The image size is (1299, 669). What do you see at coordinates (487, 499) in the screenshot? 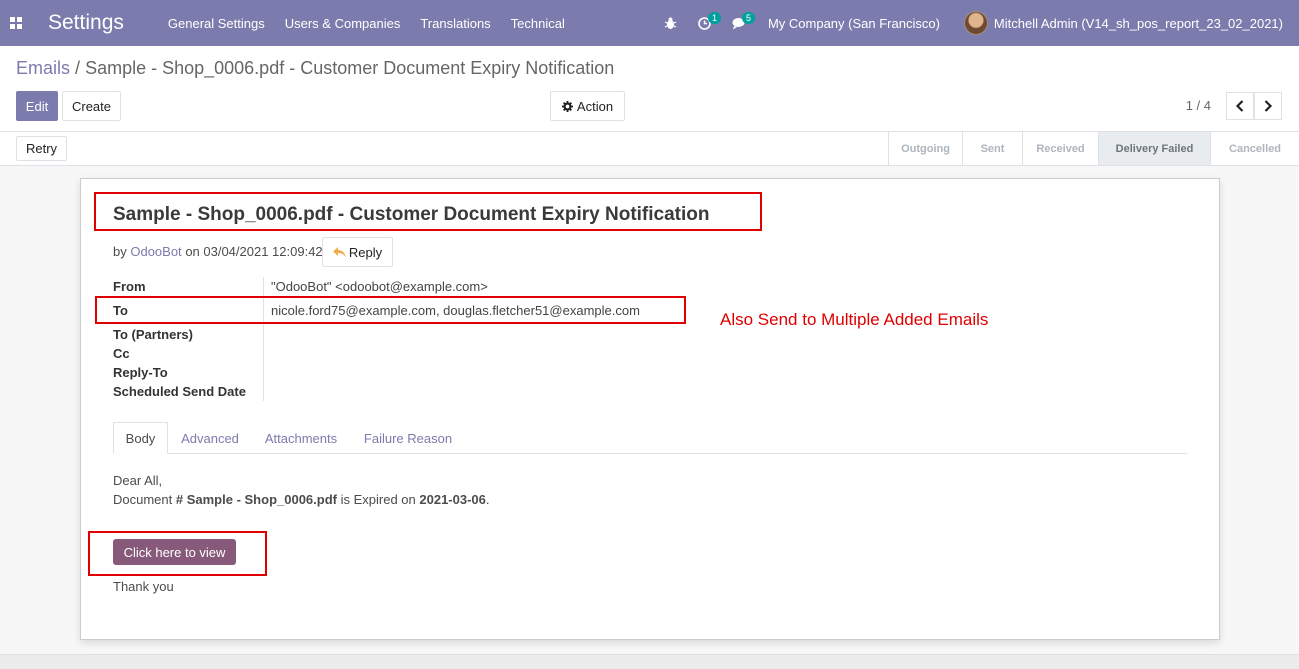
I see `body-line-suffix: .` at bounding box center [487, 499].